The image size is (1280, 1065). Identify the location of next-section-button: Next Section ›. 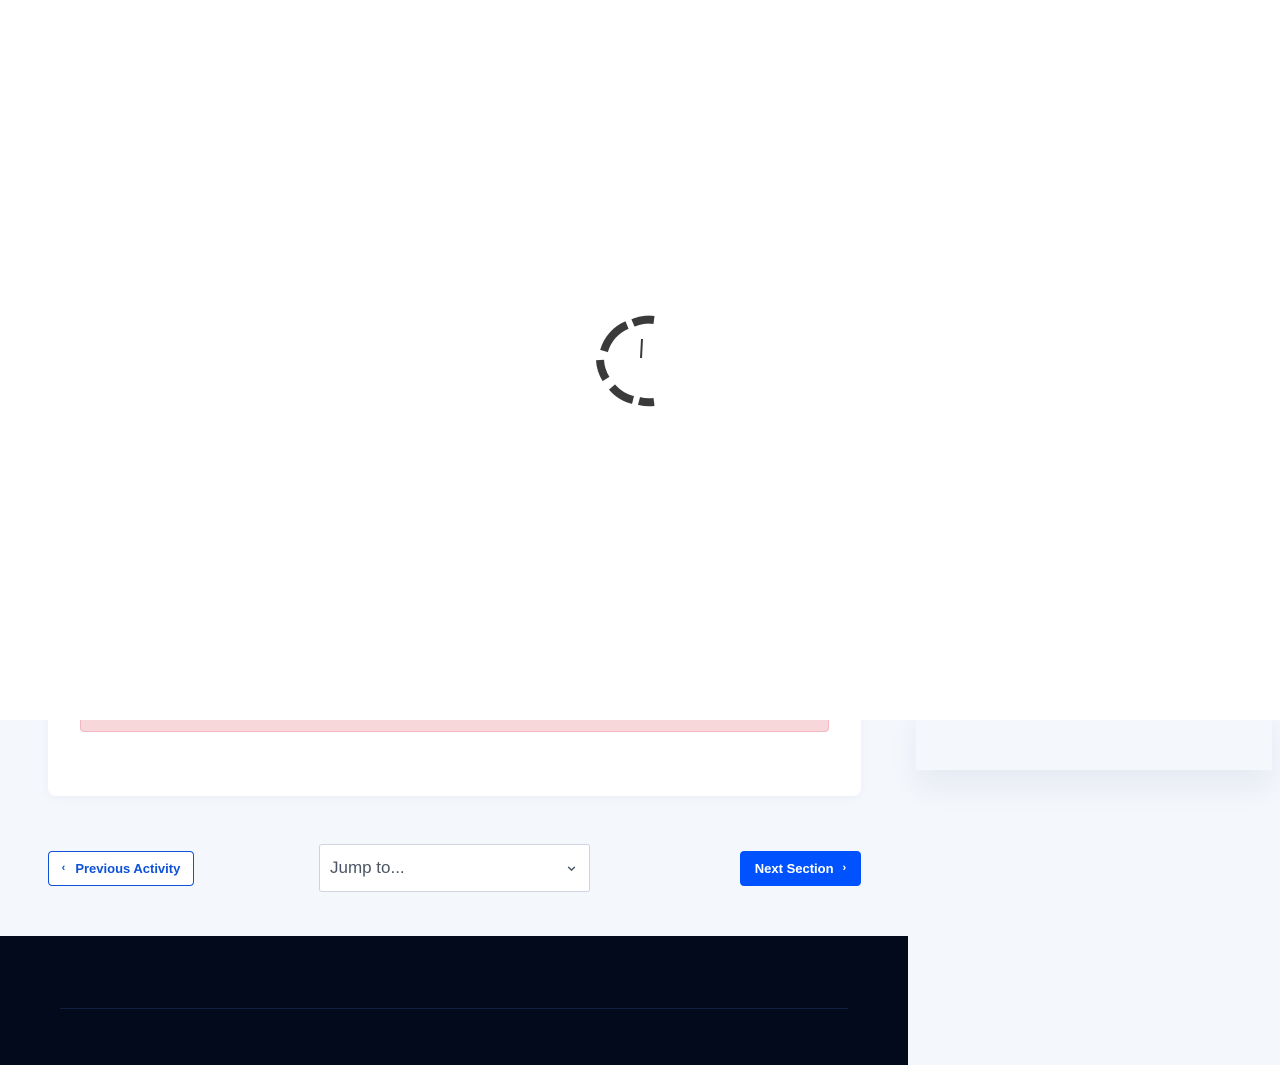
(800, 868).